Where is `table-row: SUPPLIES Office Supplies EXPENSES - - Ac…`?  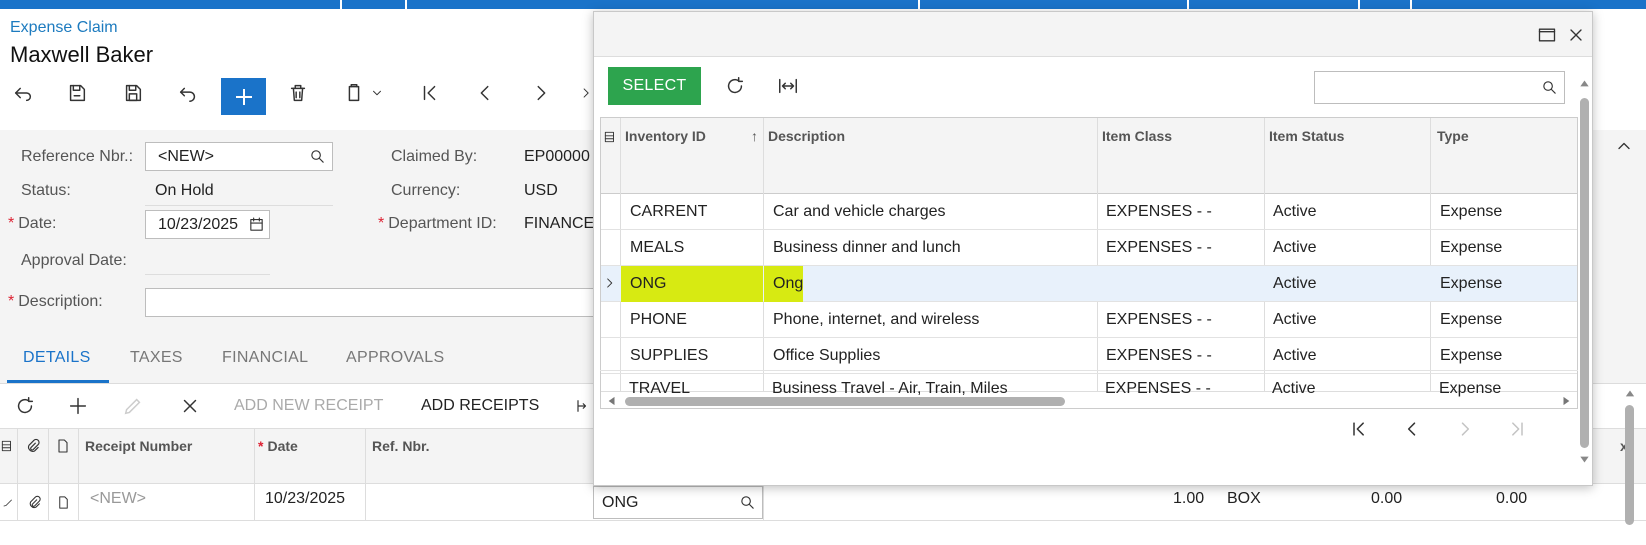 table-row: SUPPLIES Office Supplies EXPENSES - - Ac… is located at coordinates (1089, 356).